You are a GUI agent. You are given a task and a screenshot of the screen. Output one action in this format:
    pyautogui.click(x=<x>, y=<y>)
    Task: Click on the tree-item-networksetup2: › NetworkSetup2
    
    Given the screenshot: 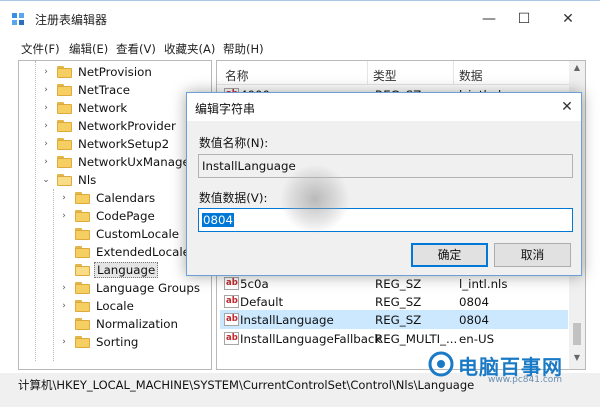 What is the action you would take?
    pyautogui.click(x=106, y=144)
    